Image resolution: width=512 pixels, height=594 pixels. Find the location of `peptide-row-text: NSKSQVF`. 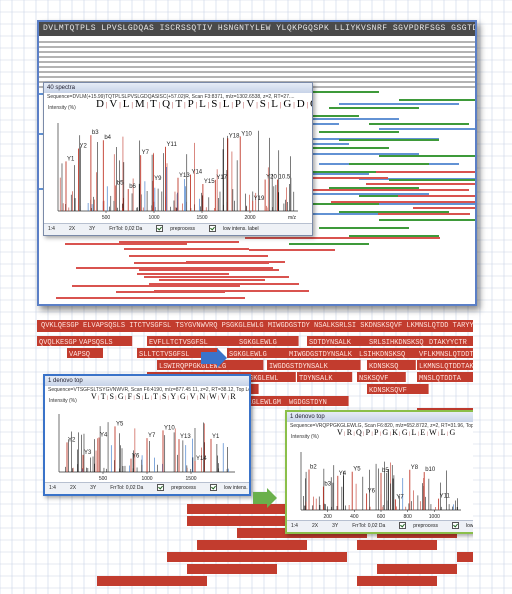

peptide-row-text: NSKSQVF is located at coordinates (373, 379).